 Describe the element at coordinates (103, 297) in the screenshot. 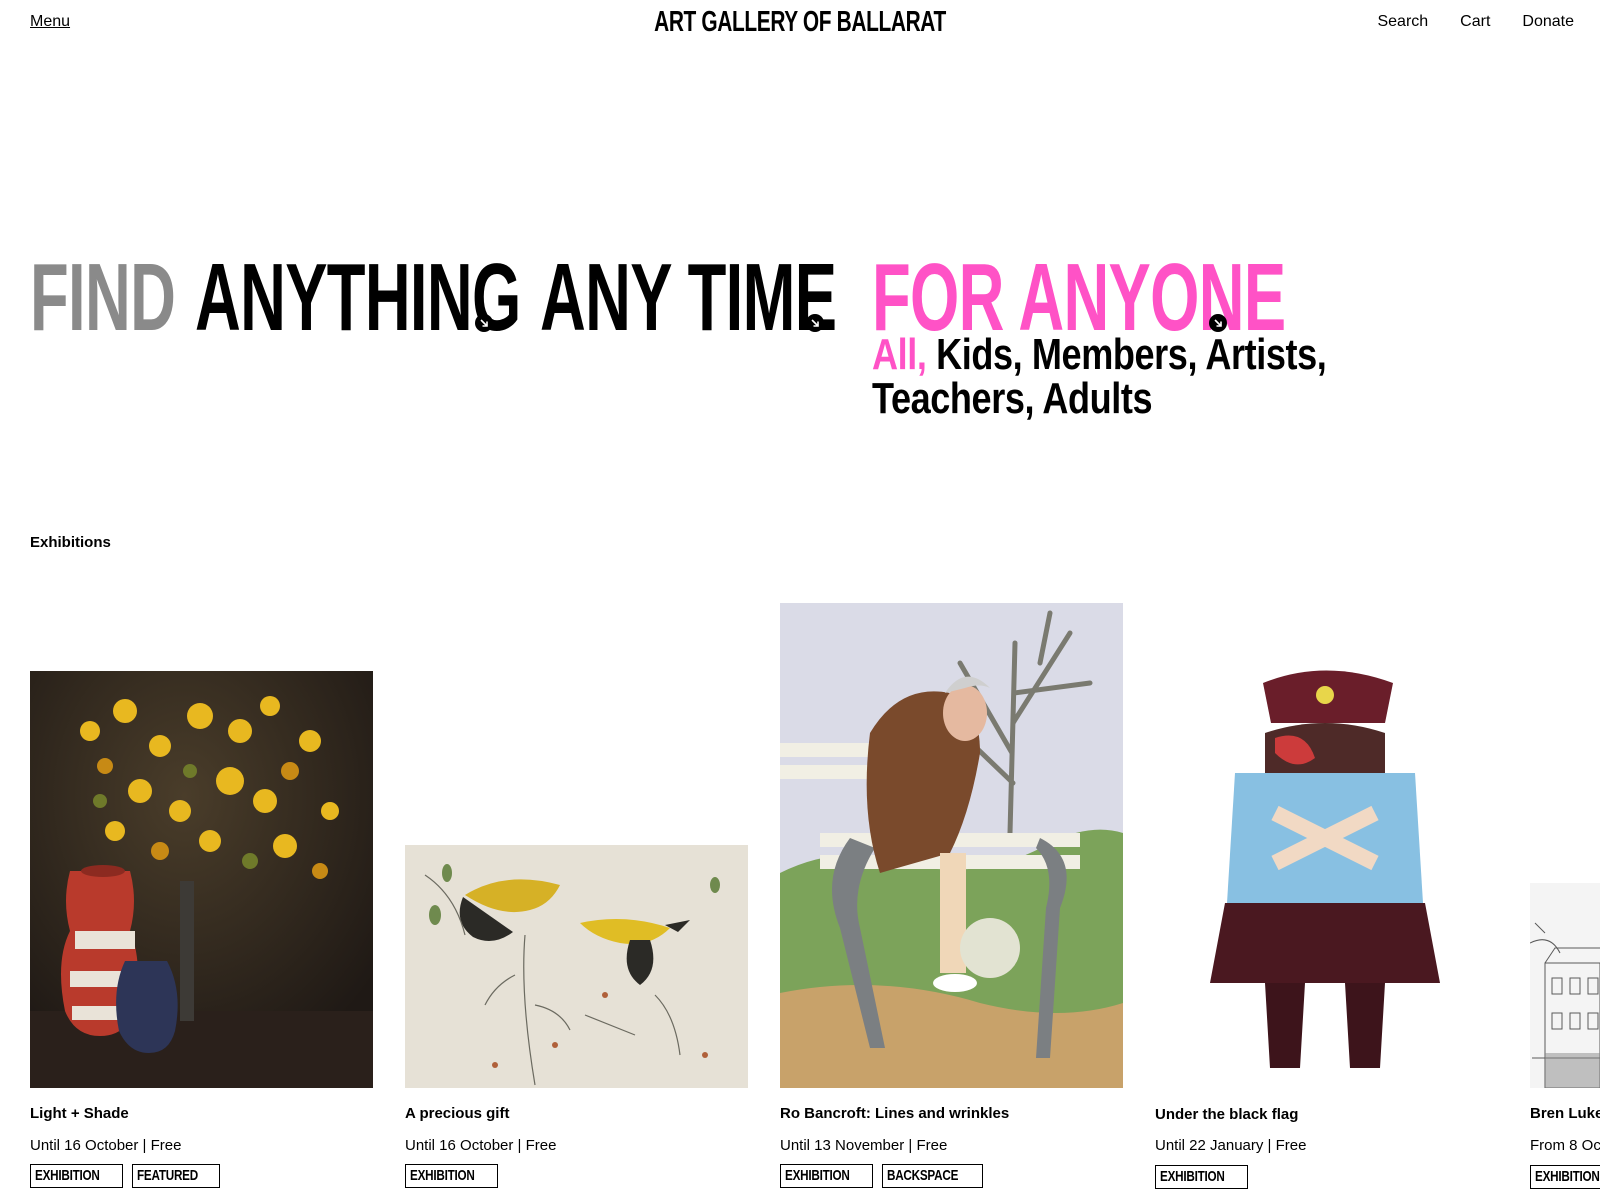

I see `hero-find-word: FIND` at that location.